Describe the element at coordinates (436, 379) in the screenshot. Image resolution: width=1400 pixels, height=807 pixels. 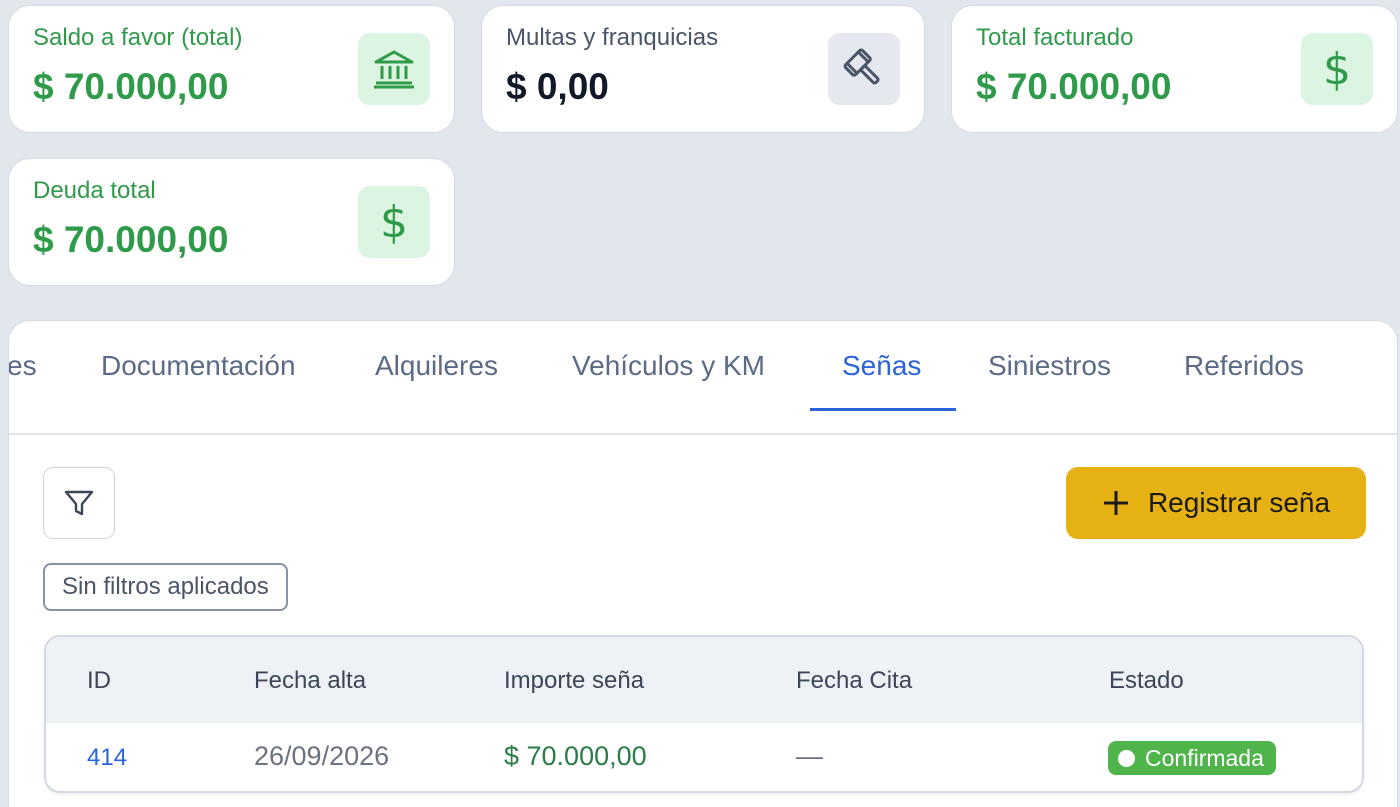
I see `tab-alquileres: Alquileres` at that location.